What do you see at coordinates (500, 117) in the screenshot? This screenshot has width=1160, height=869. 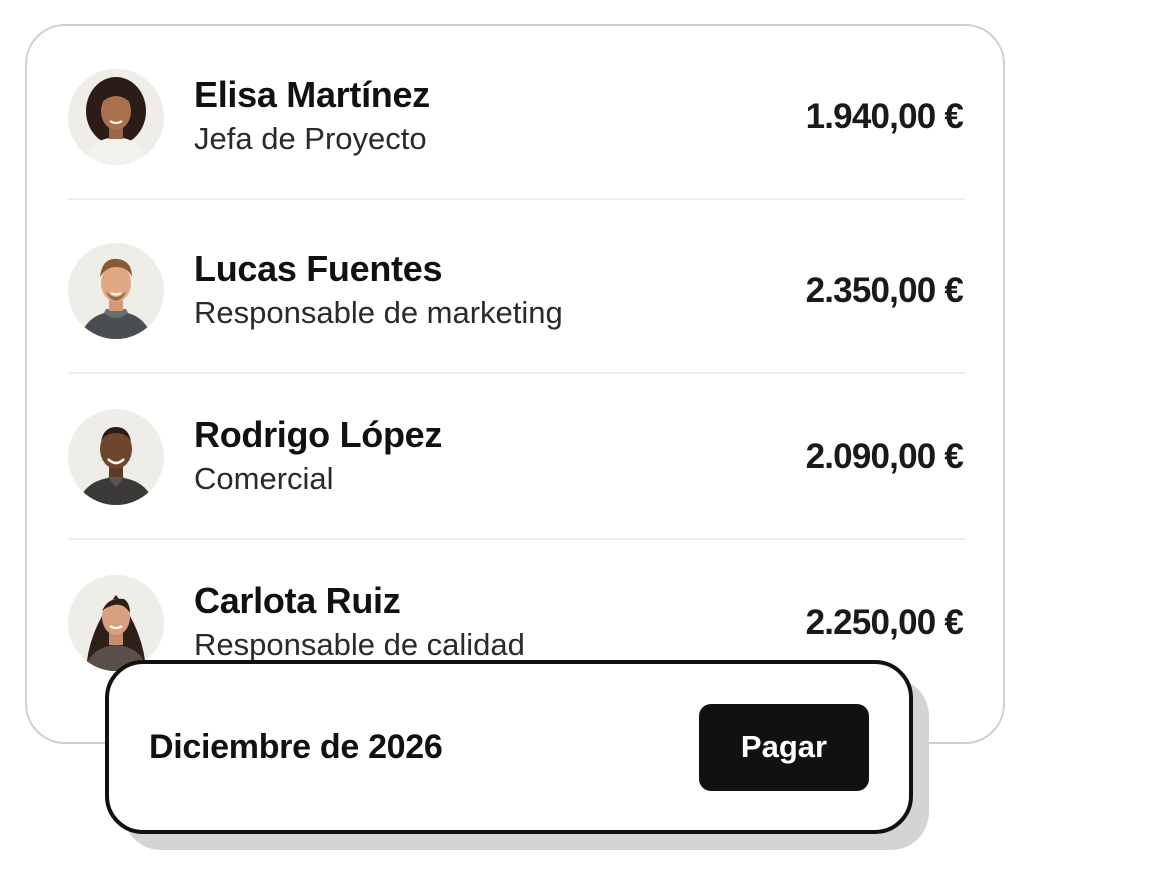 I see `employee-info: Elisa Martínez Jefa de Proyecto` at bounding box center [500, 117].